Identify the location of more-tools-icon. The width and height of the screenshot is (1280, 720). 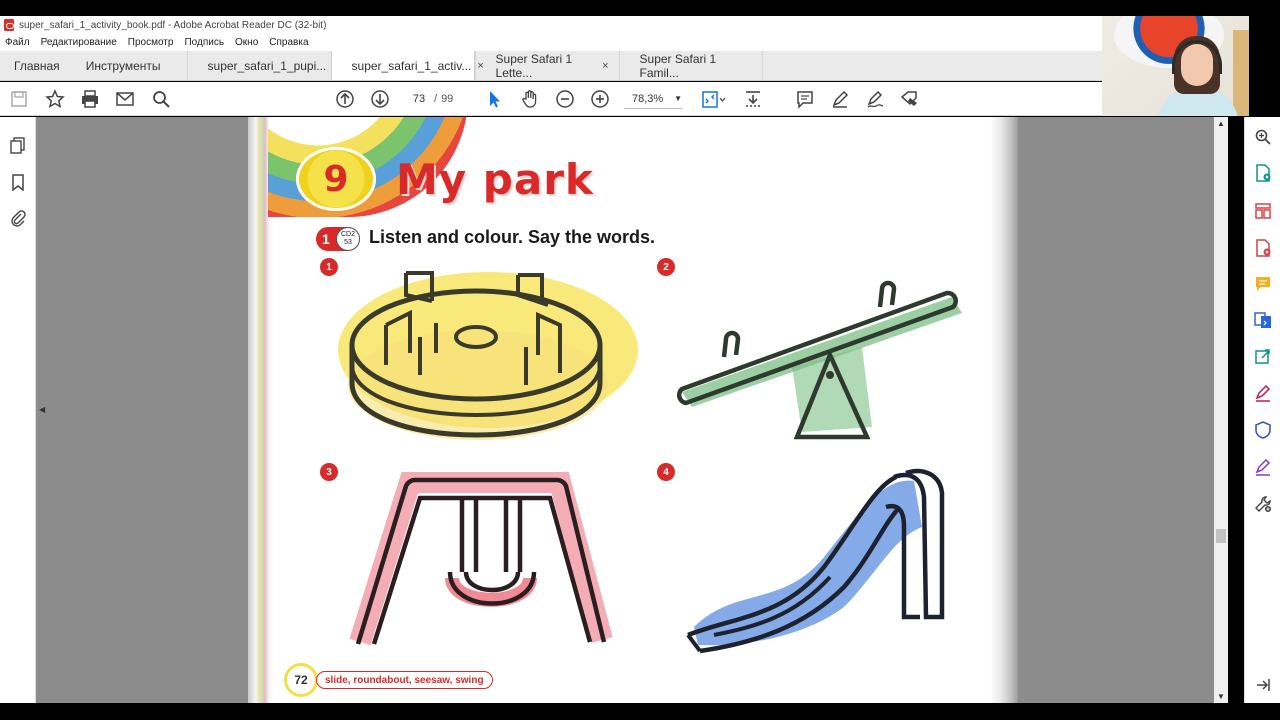
(1263, 504).